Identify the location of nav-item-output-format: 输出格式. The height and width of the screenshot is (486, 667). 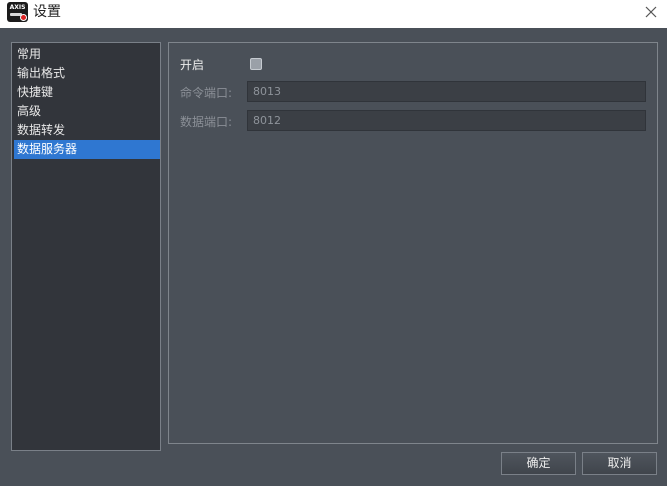
(87, 73).